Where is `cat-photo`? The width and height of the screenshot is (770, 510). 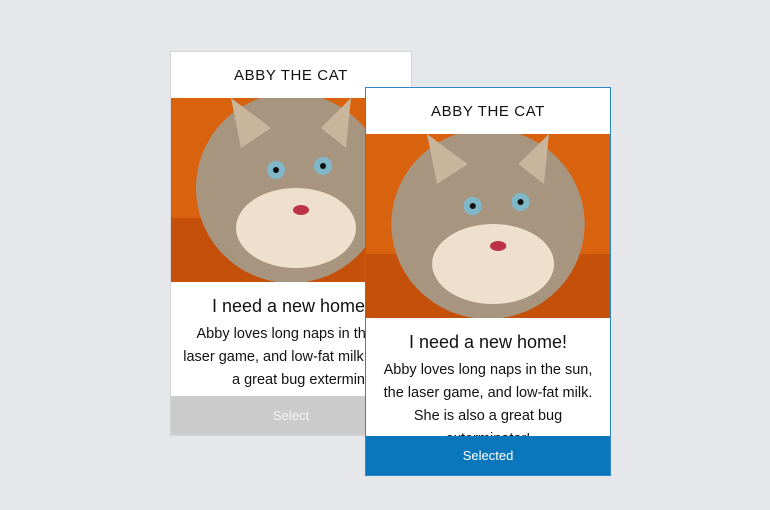
cat-photo is located at coordinates (488, 226).